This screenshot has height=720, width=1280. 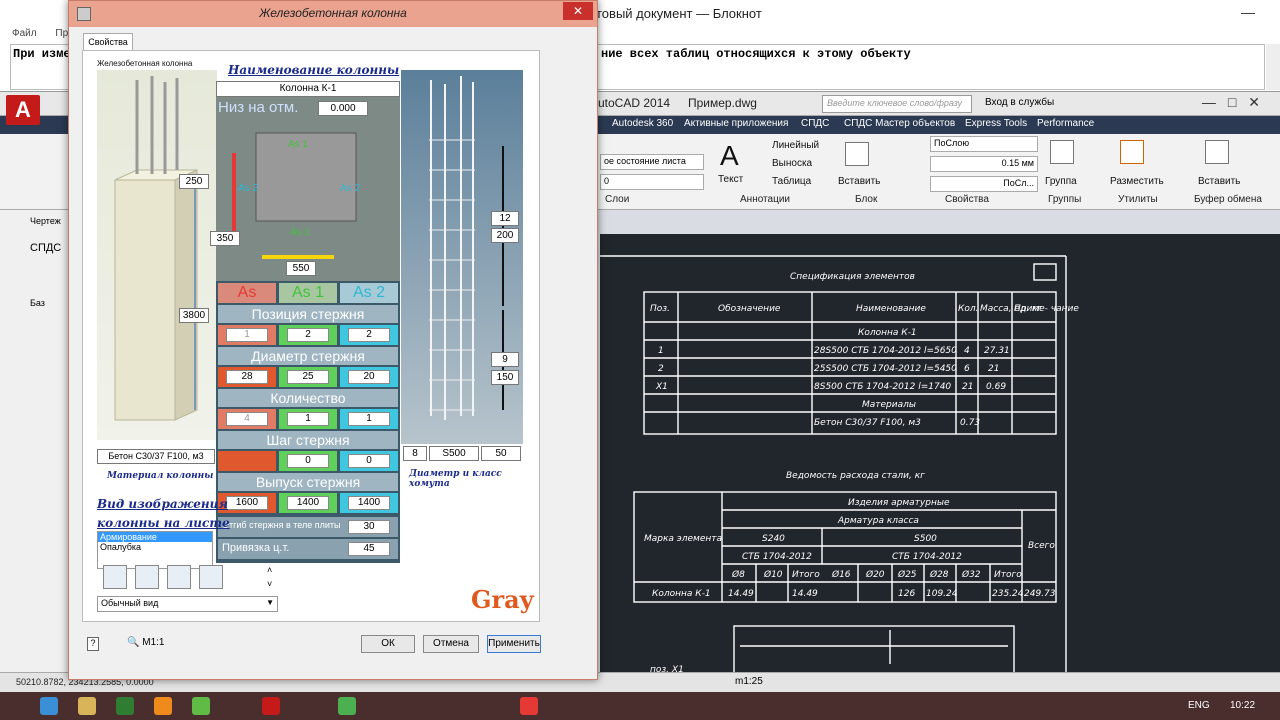 I want to click on stirrup-step: 50, so click(x=501, y=453).